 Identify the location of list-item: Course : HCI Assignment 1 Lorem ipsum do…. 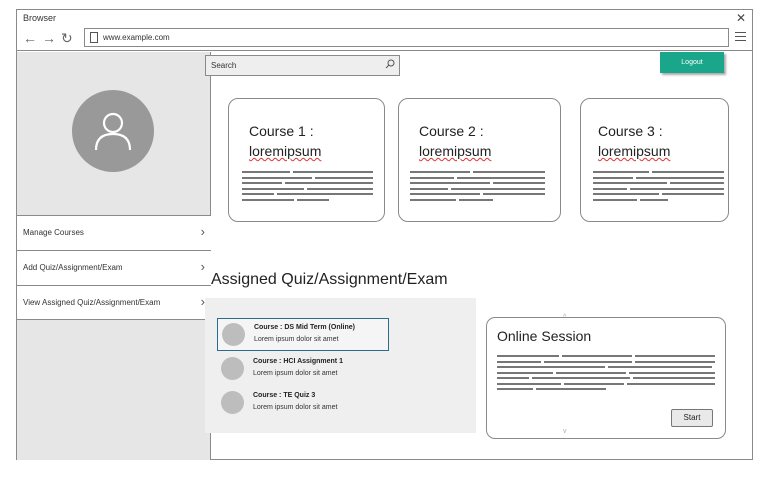
(303, 369).